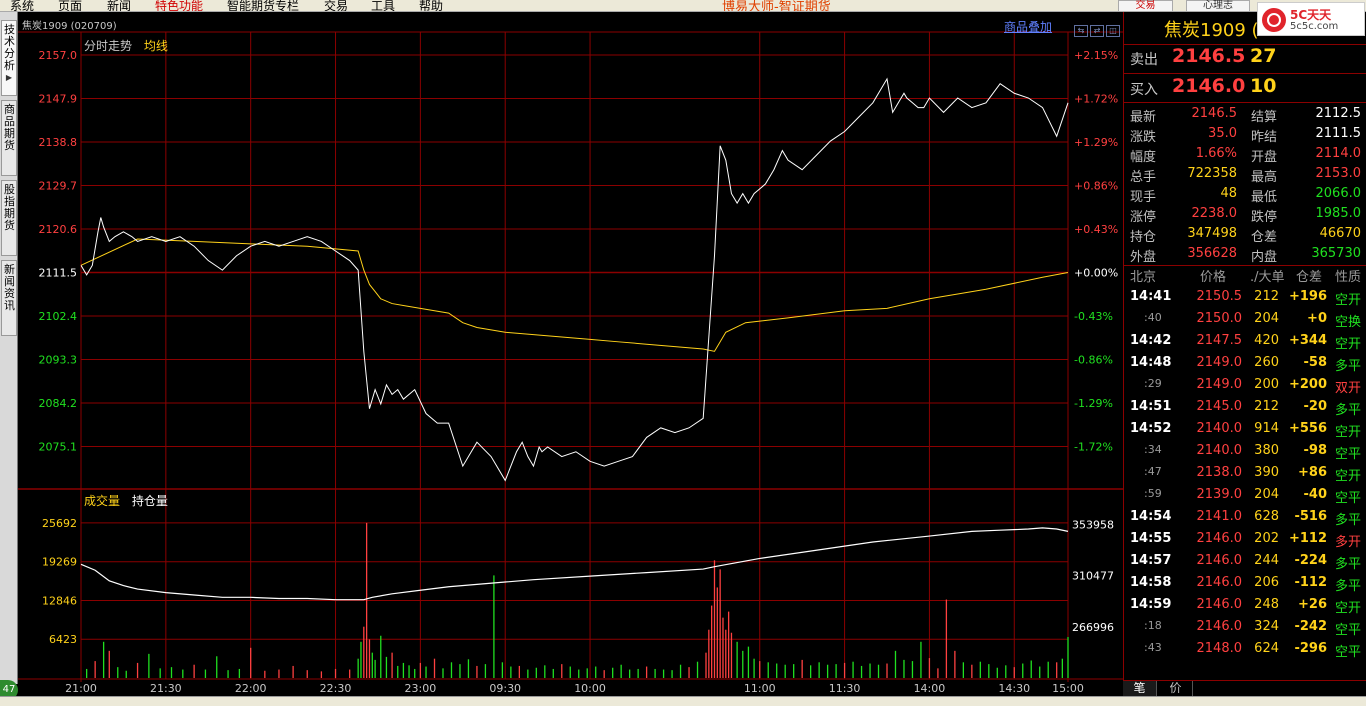  I want to click on tab-by-price: 价, so click(1176, 688).